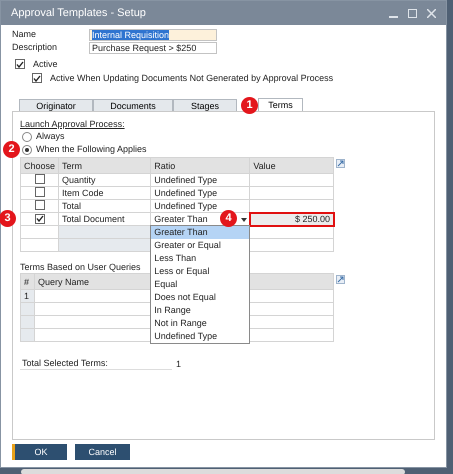 The height and width of the screenshot is (474, 453). Describe the element at coordinates (81, 267) in the screenshot. I see `section-heading: Terms Based on User Queries` at that location.